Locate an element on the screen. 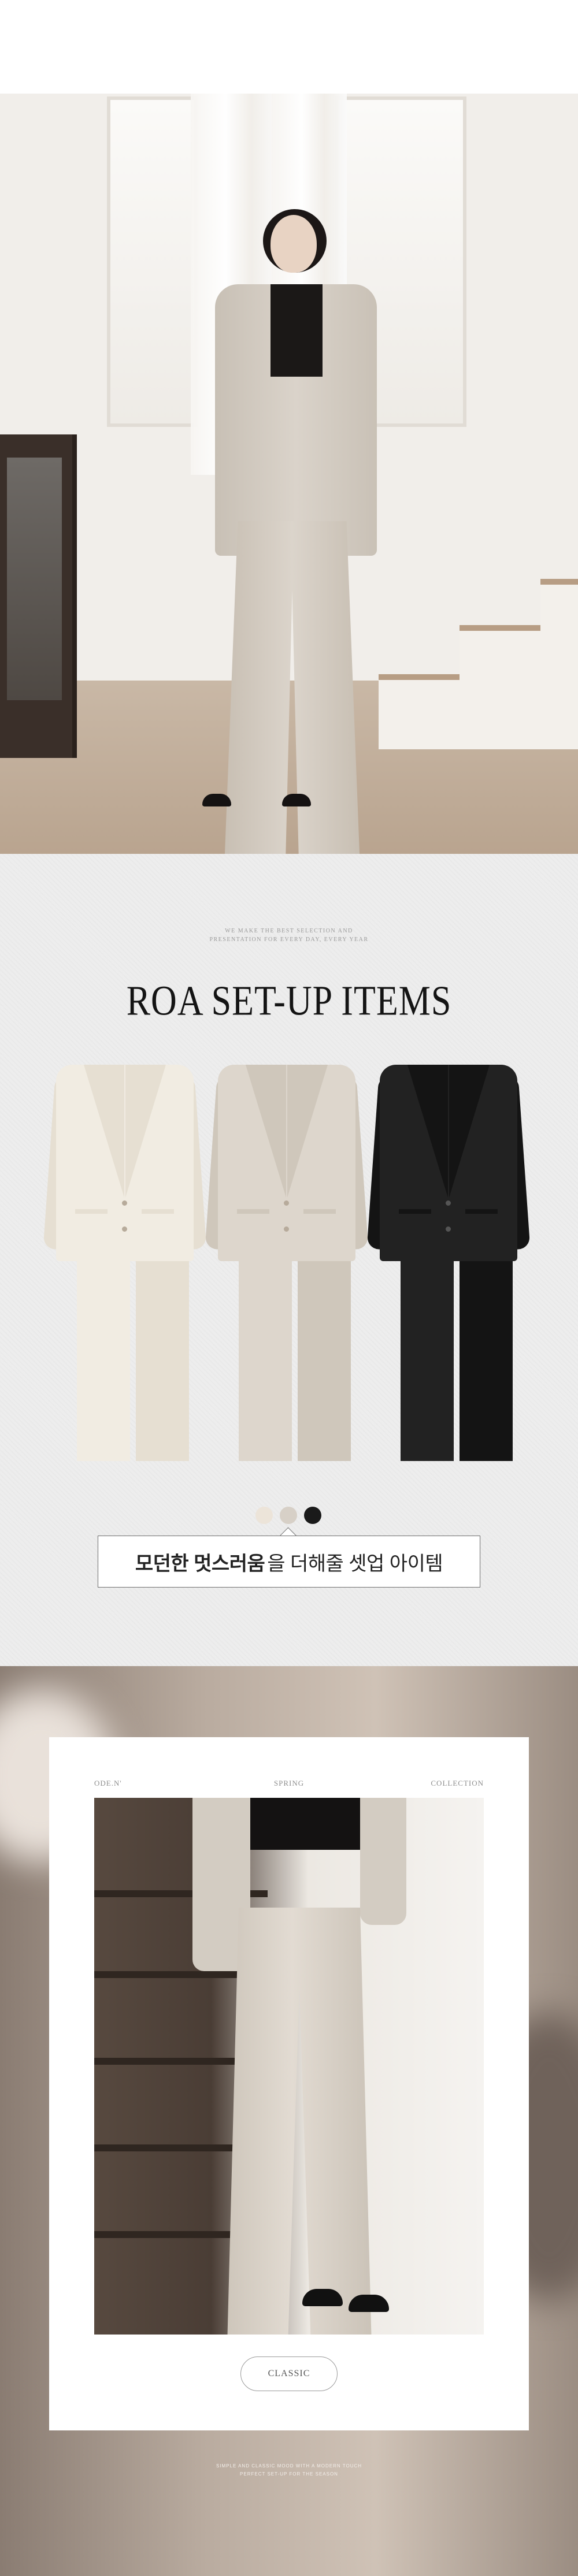  model-inner-top is located at coordinates (297, 330).